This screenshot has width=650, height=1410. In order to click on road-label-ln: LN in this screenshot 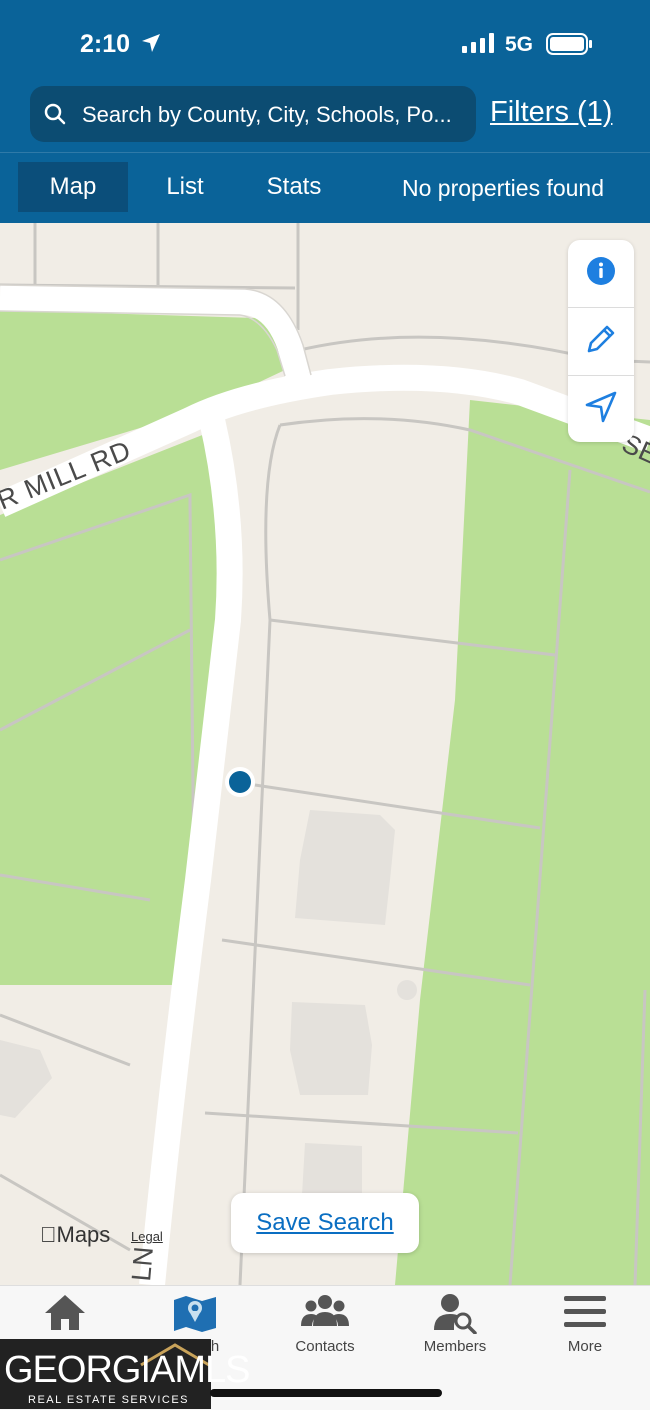, I will do `click(142, 1264)`.